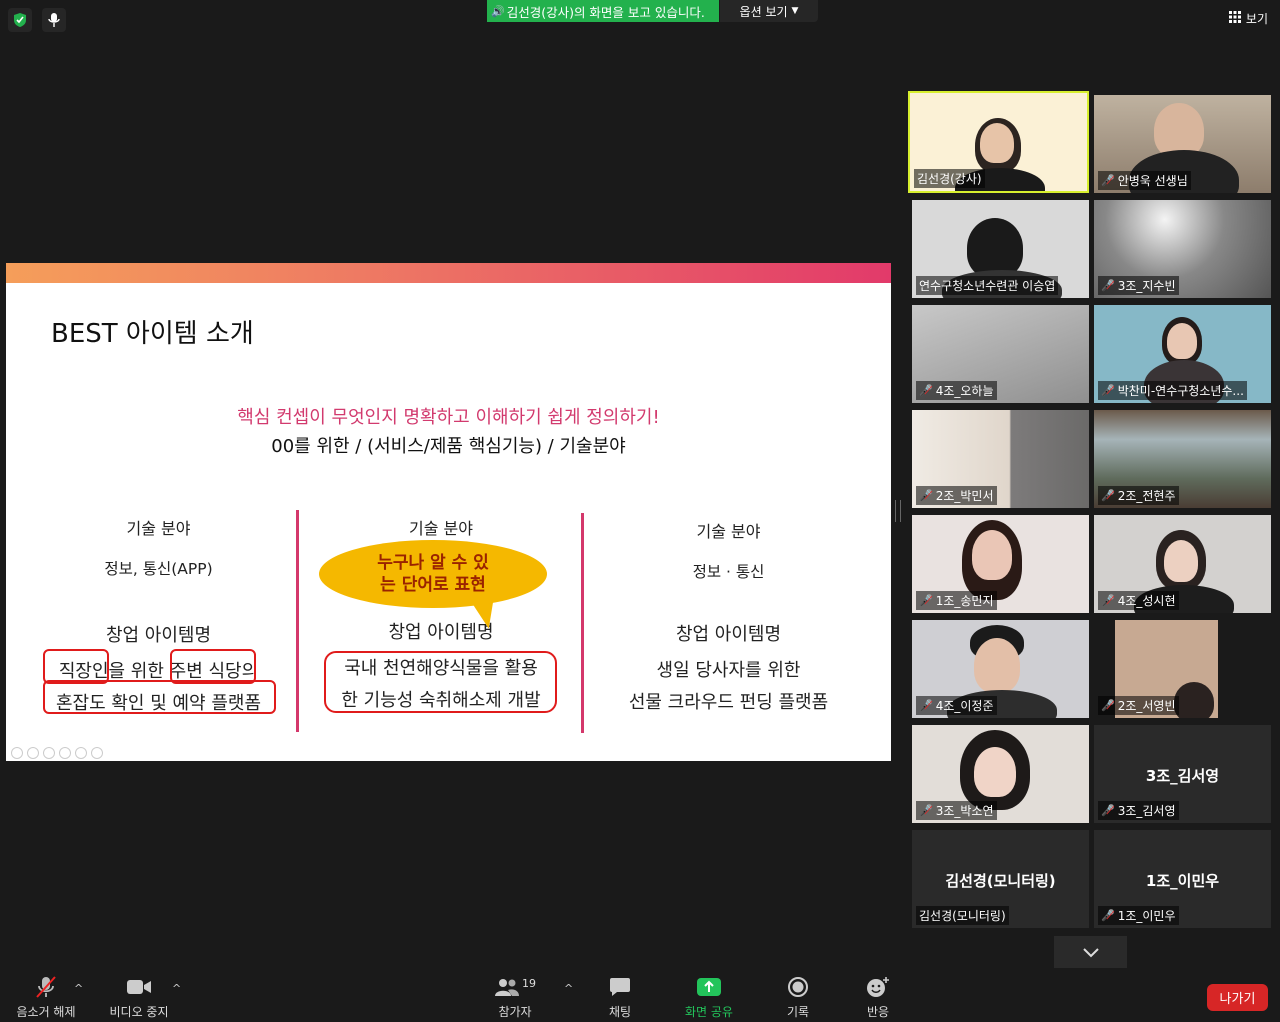  I want to click on speaker-icon: 🔊, so click(498, 11).